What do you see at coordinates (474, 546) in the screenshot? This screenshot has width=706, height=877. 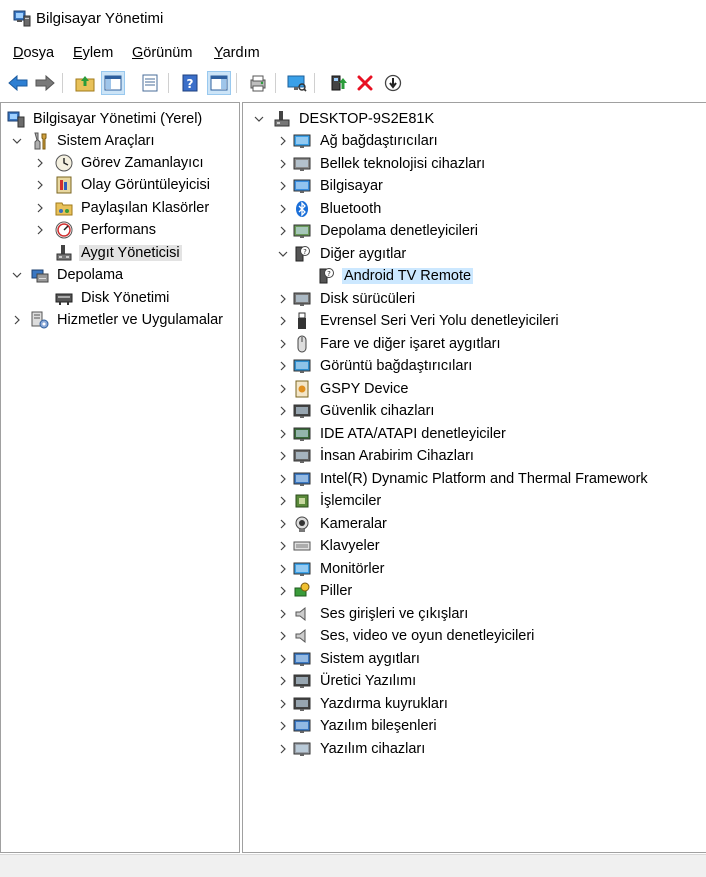 I see `device-category: Klavyeler` at bounding box center [474, 546].